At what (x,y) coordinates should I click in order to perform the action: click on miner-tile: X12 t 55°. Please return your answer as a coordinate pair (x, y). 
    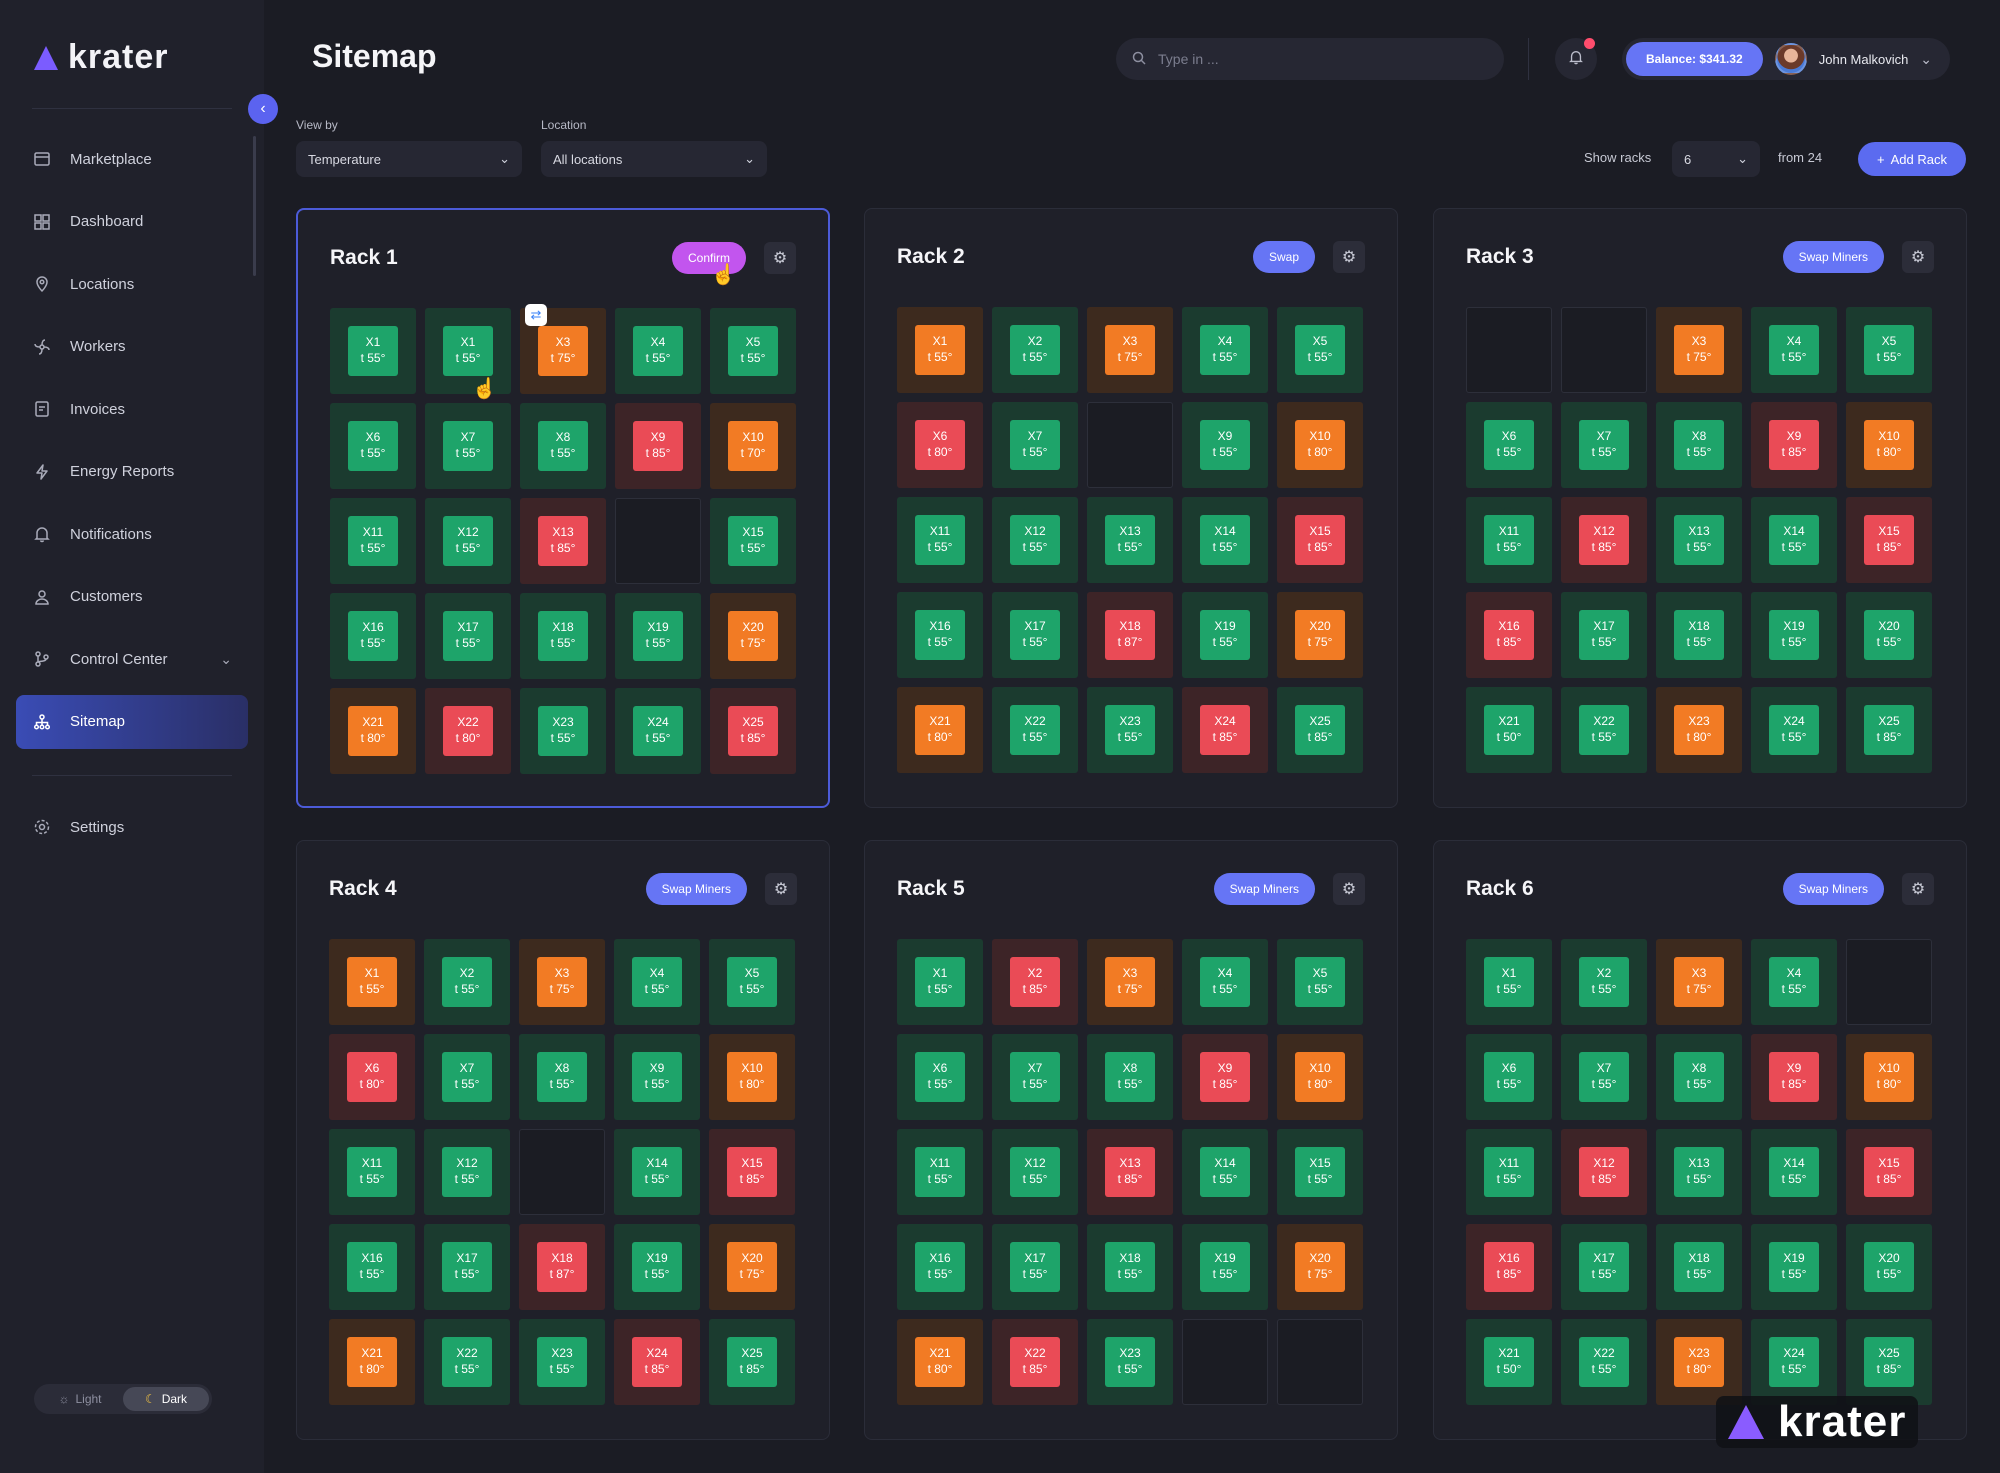
    Looking at the image, I should click on (467, 1172).